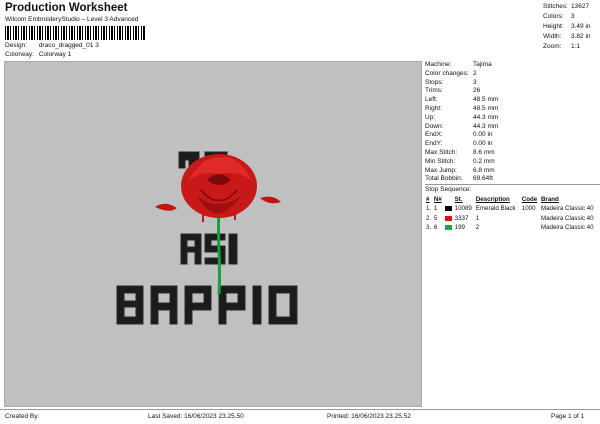 The height and width of the screenshot is (424, 600). What do you see at coordinates (458, 199) in the screenshot?
I see `col-header: St.` at bounding box center [458, 199].